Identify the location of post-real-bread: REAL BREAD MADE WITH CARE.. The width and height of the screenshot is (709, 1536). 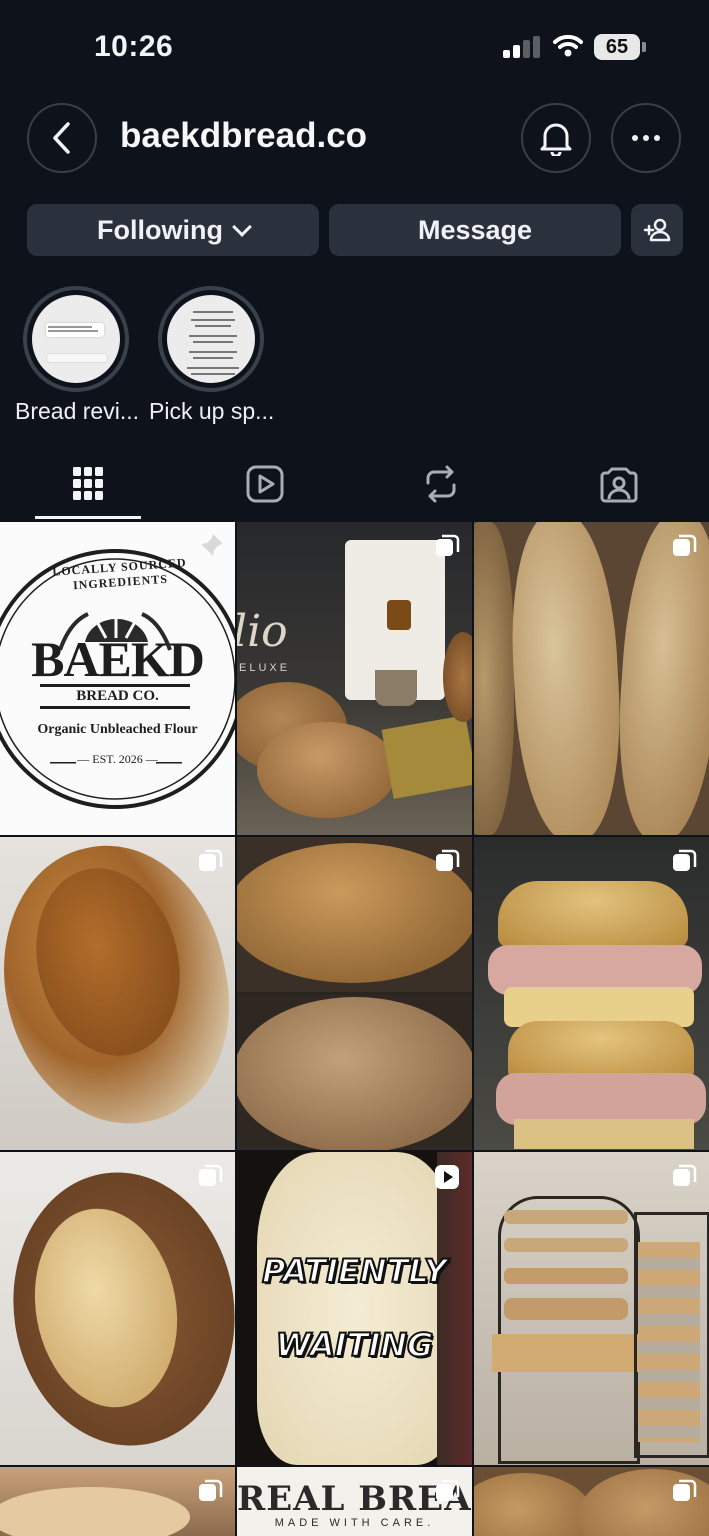
(354, 1501).